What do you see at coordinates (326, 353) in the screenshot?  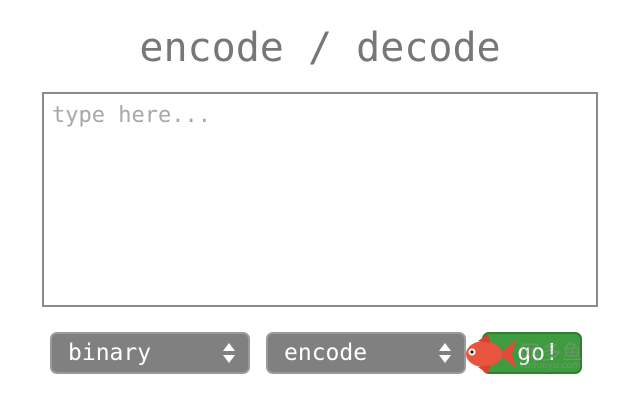 I see `mode-select-value: encode` at bounding box center [326, 353].